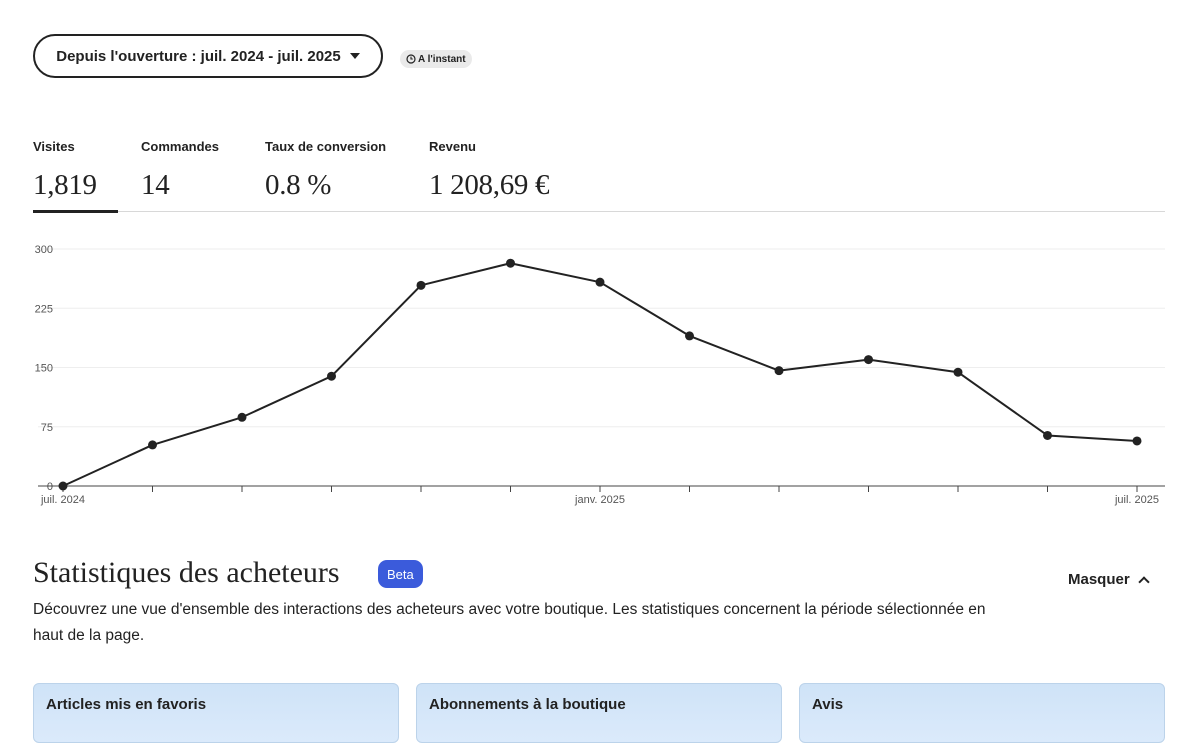 The image size is (1200, 743). Describe the element at coordinates (50, 487) in the screenshot. I see `y-tick-label: 0` at that location.